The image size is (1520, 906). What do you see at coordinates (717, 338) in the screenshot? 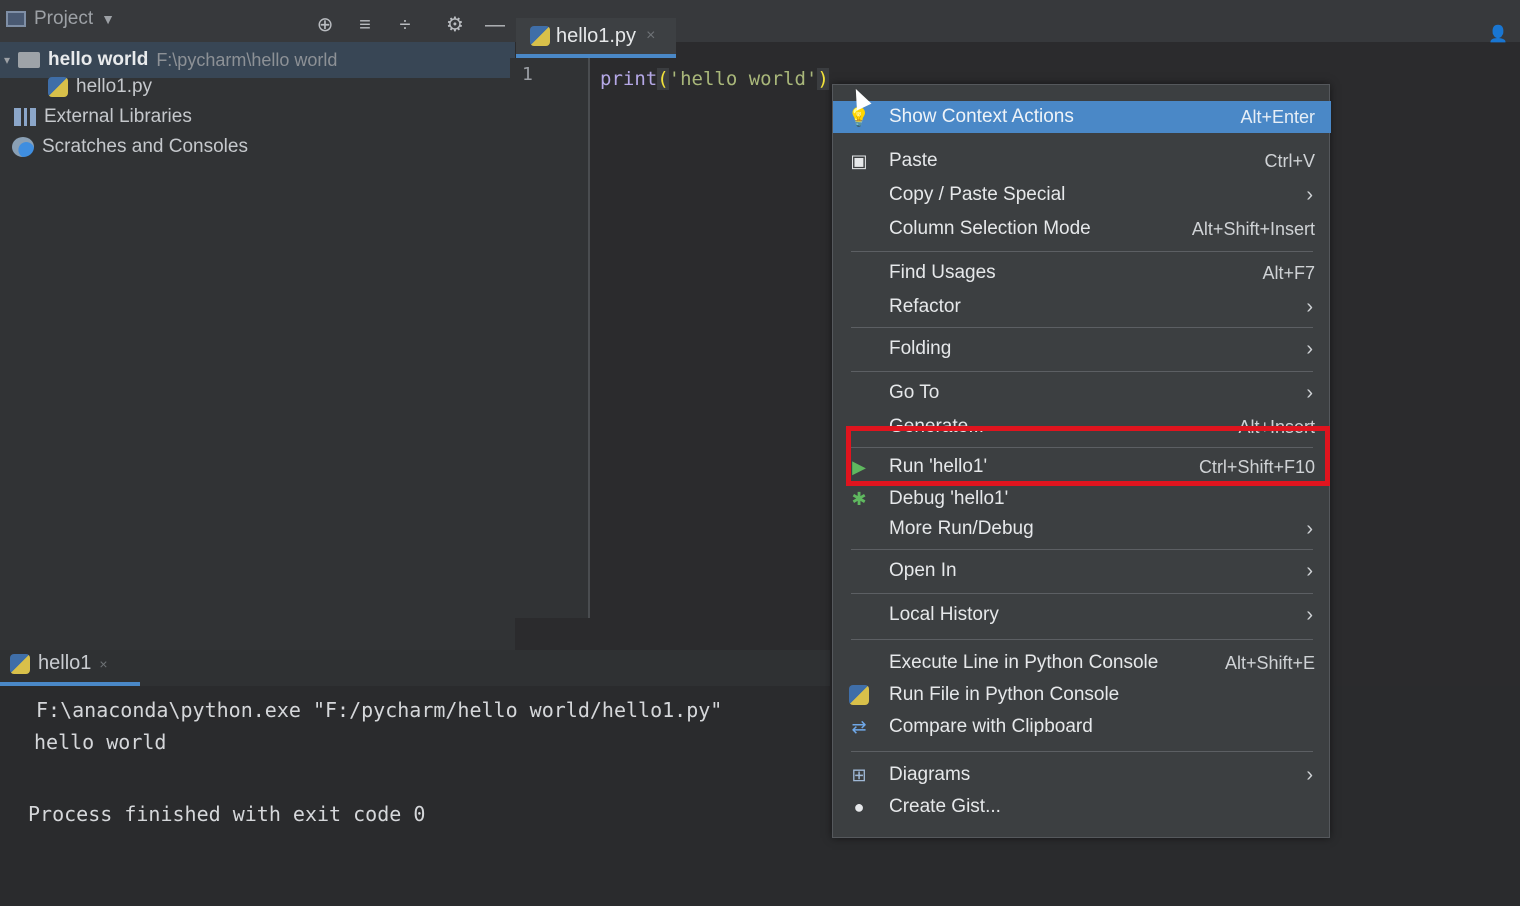
I see `code-editor` at bounding box center [717, 338].